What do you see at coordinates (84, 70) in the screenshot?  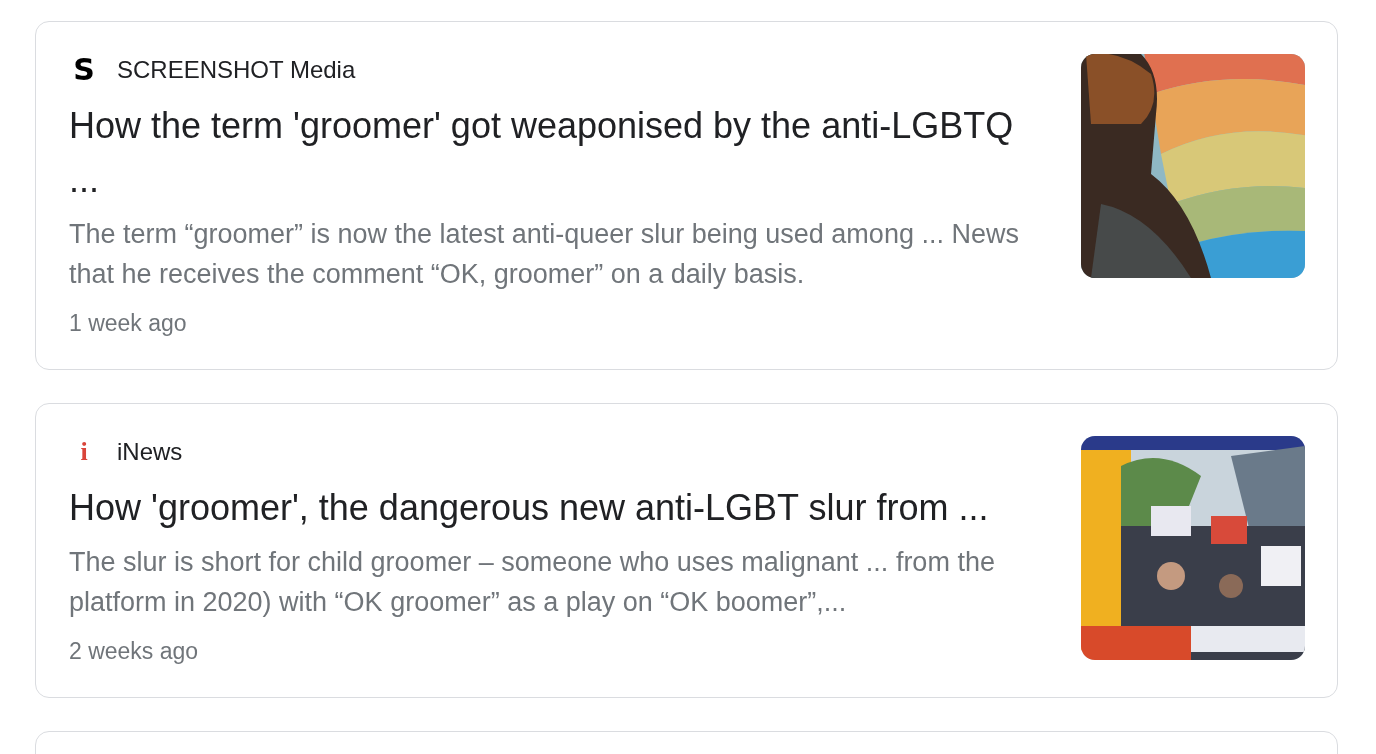 I see `source-logo: S` at bounding box center [84, 70].